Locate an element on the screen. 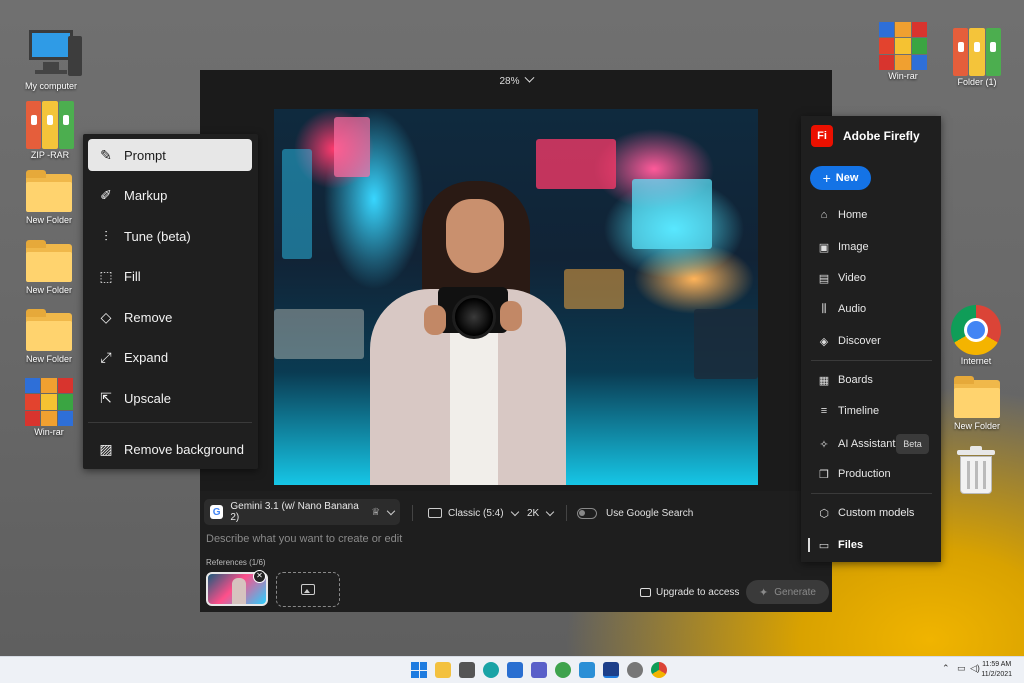 Image resolution: width=1024 pixels, height=683 pixels. maps-icon is located at coordinates (563, 670).